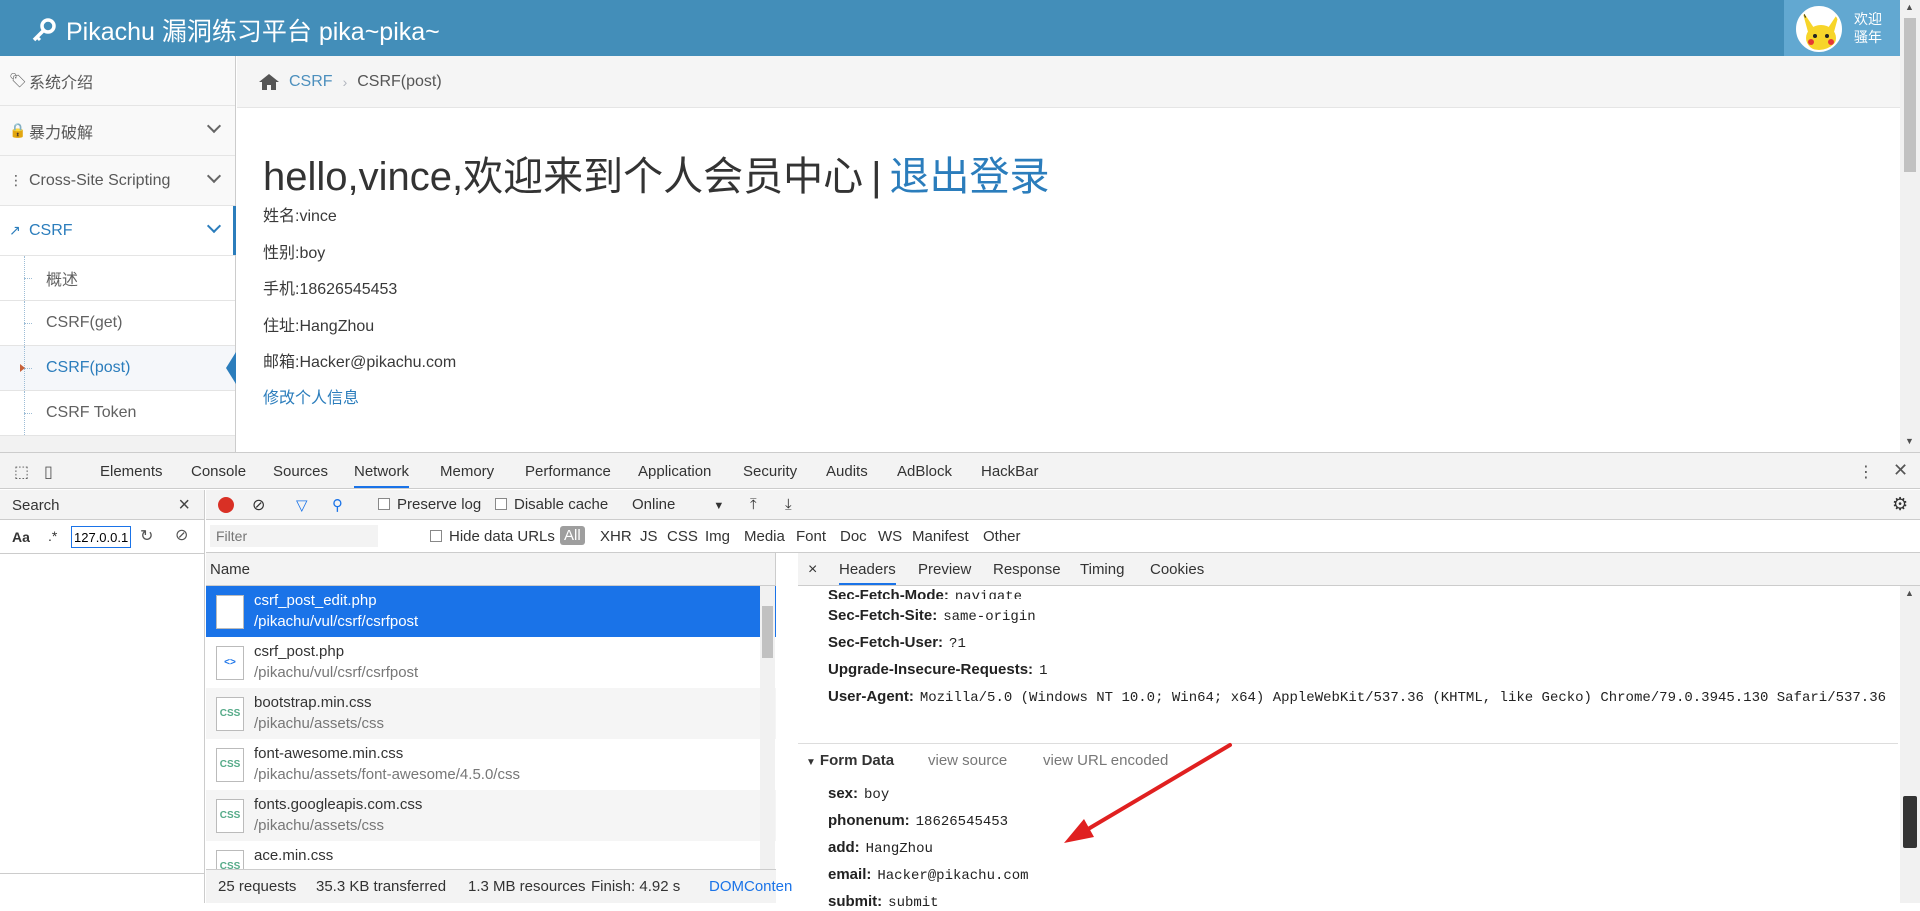 Image resolution: width=1920 pixels, height=911 pixels. What do you see at coordinates (269, 82) in the screenshot?
I see `home-icon` at bounding box center [269, 82].